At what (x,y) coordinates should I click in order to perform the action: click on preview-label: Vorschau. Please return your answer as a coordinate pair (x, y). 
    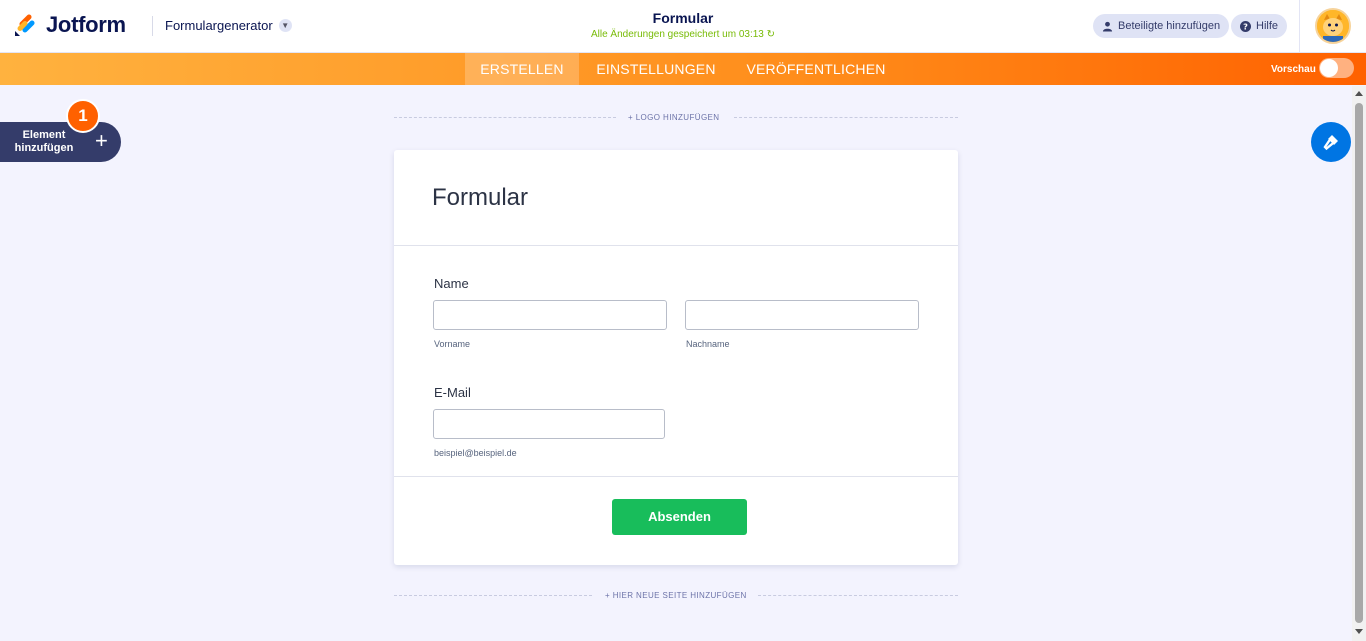
    Looking at the image, I should click on (1293, 69).